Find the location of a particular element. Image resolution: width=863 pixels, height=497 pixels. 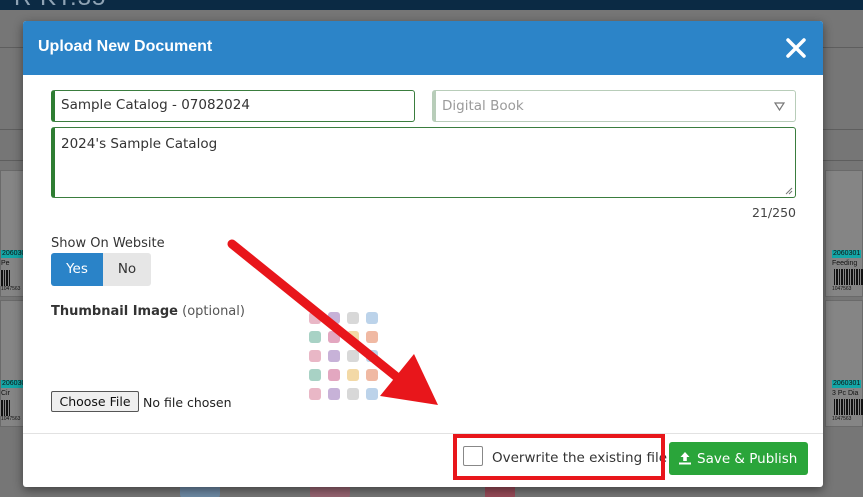

save-and-publish-label: Save & Publish is located at coordinates (747, 459).